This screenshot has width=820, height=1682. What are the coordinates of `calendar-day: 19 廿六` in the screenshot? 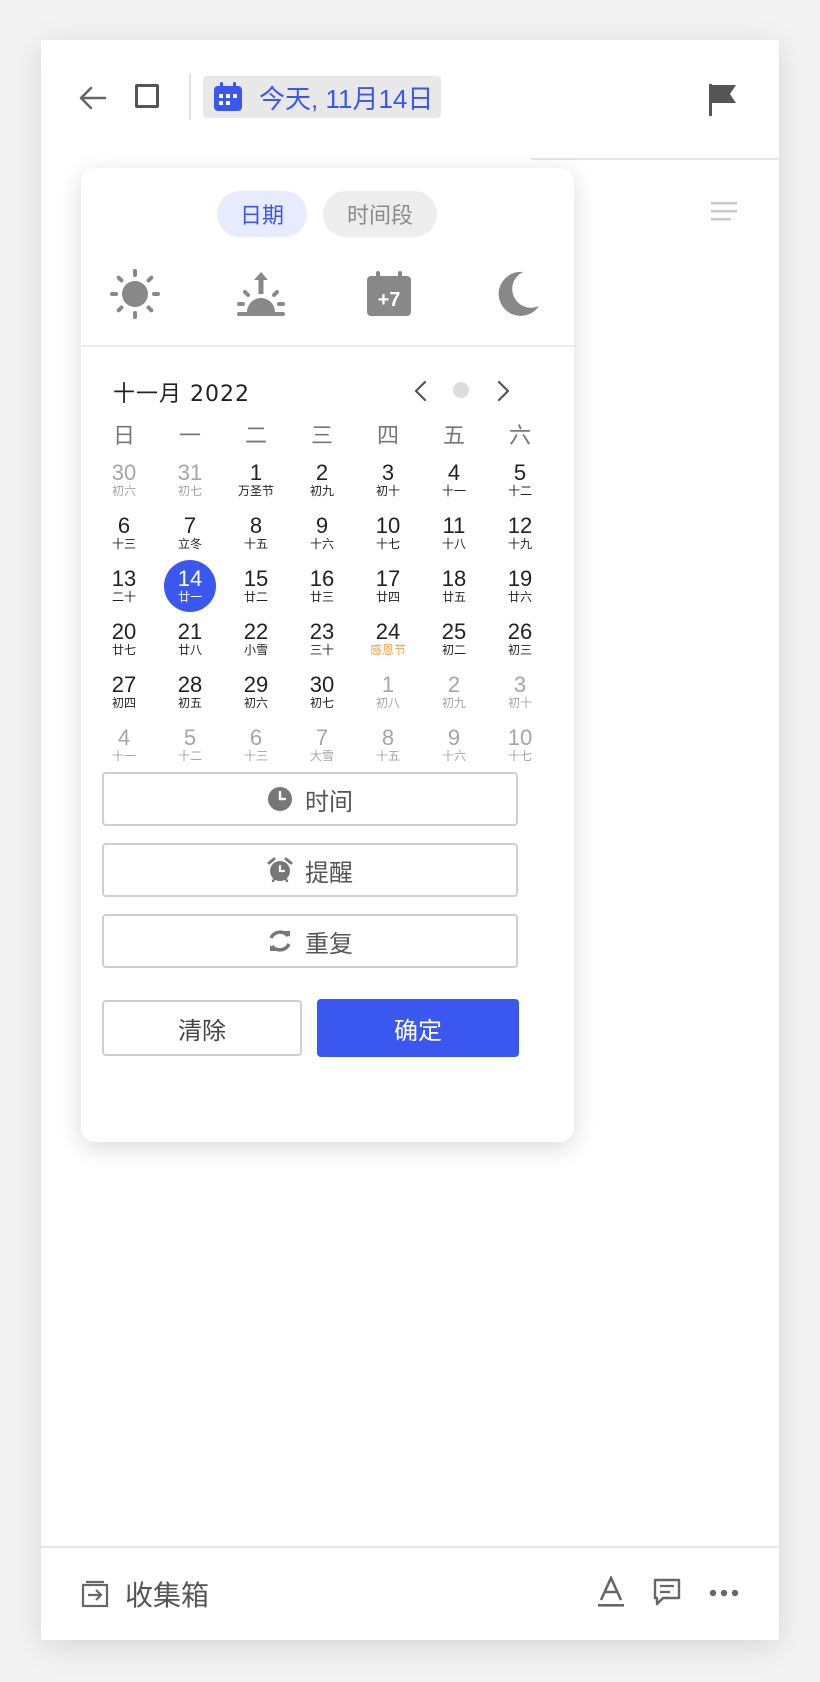 It's located at (520, 588).